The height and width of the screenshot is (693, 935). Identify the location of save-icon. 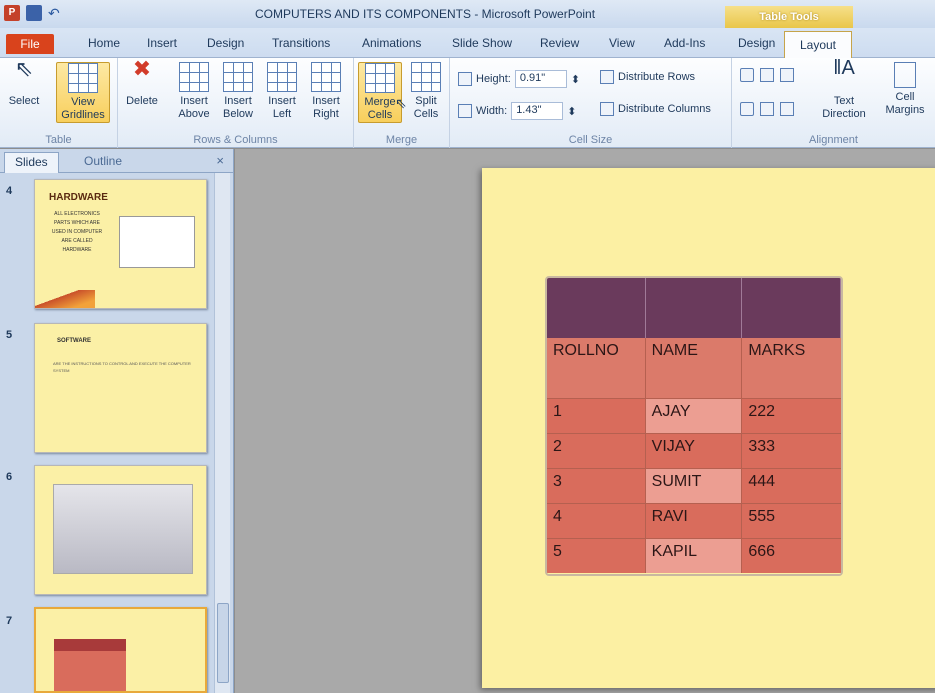
(34, 13).